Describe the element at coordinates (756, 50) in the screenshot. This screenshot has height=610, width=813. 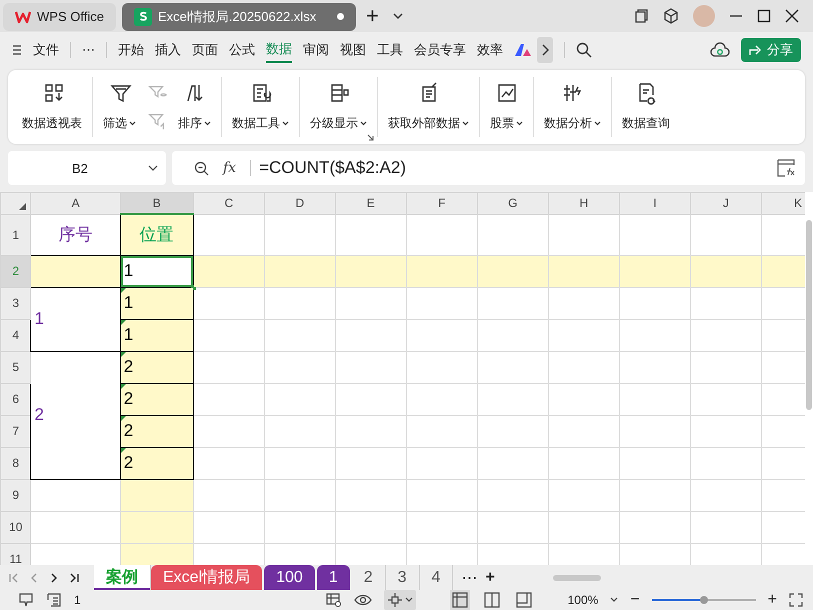
I see `share-icon` at that location.